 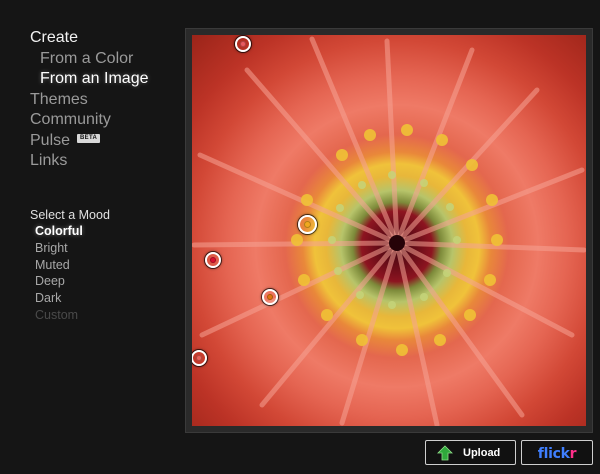 What do you see at coordinates (89, 139) in the screenshot?
I see `beta-badge: BETA` at bounding box center [89, 139].